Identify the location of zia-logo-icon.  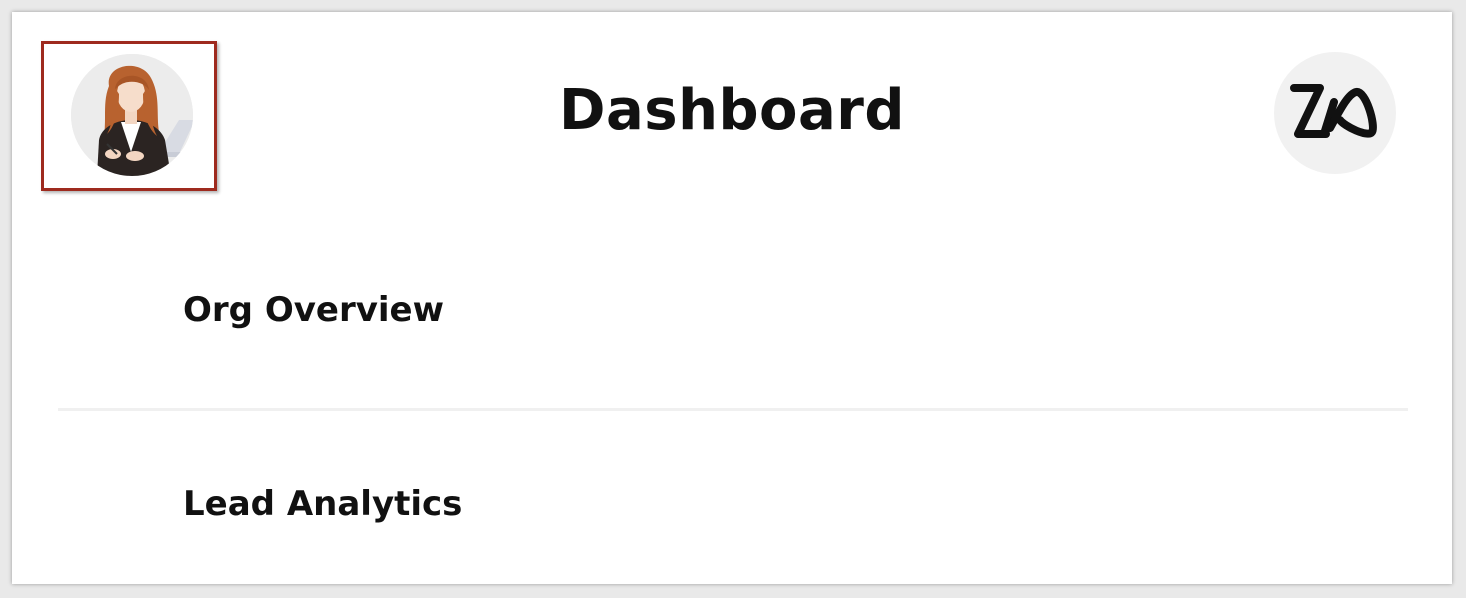
(1333, 111).